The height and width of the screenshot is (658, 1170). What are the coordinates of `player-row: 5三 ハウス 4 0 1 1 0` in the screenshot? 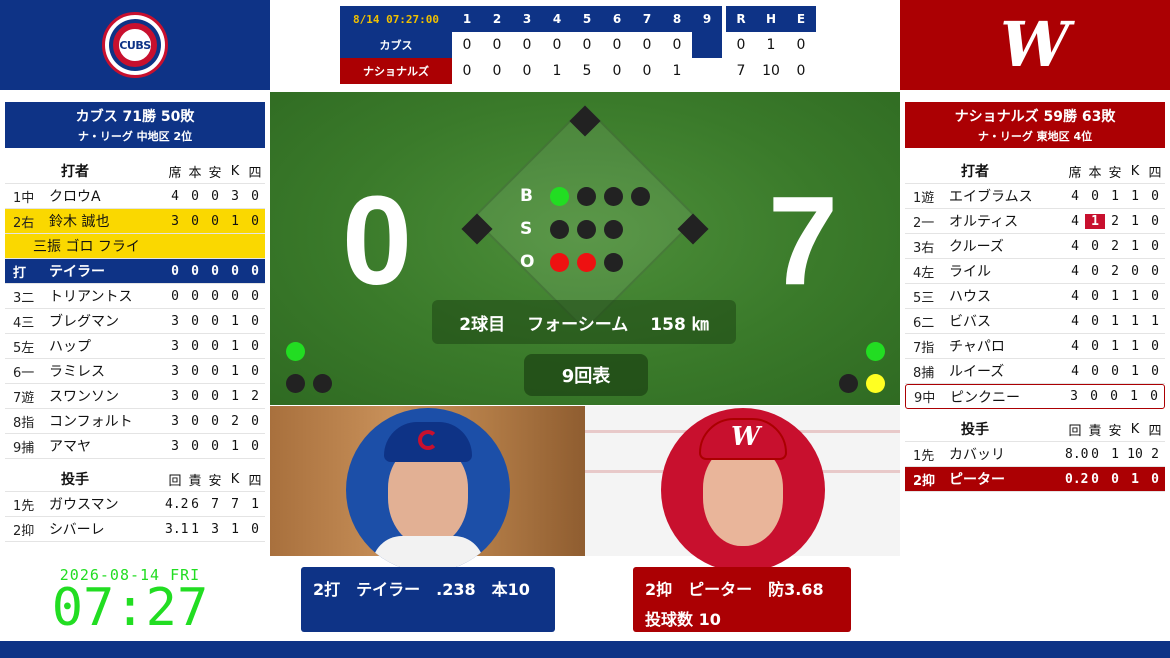 It's located at (1035, 296).